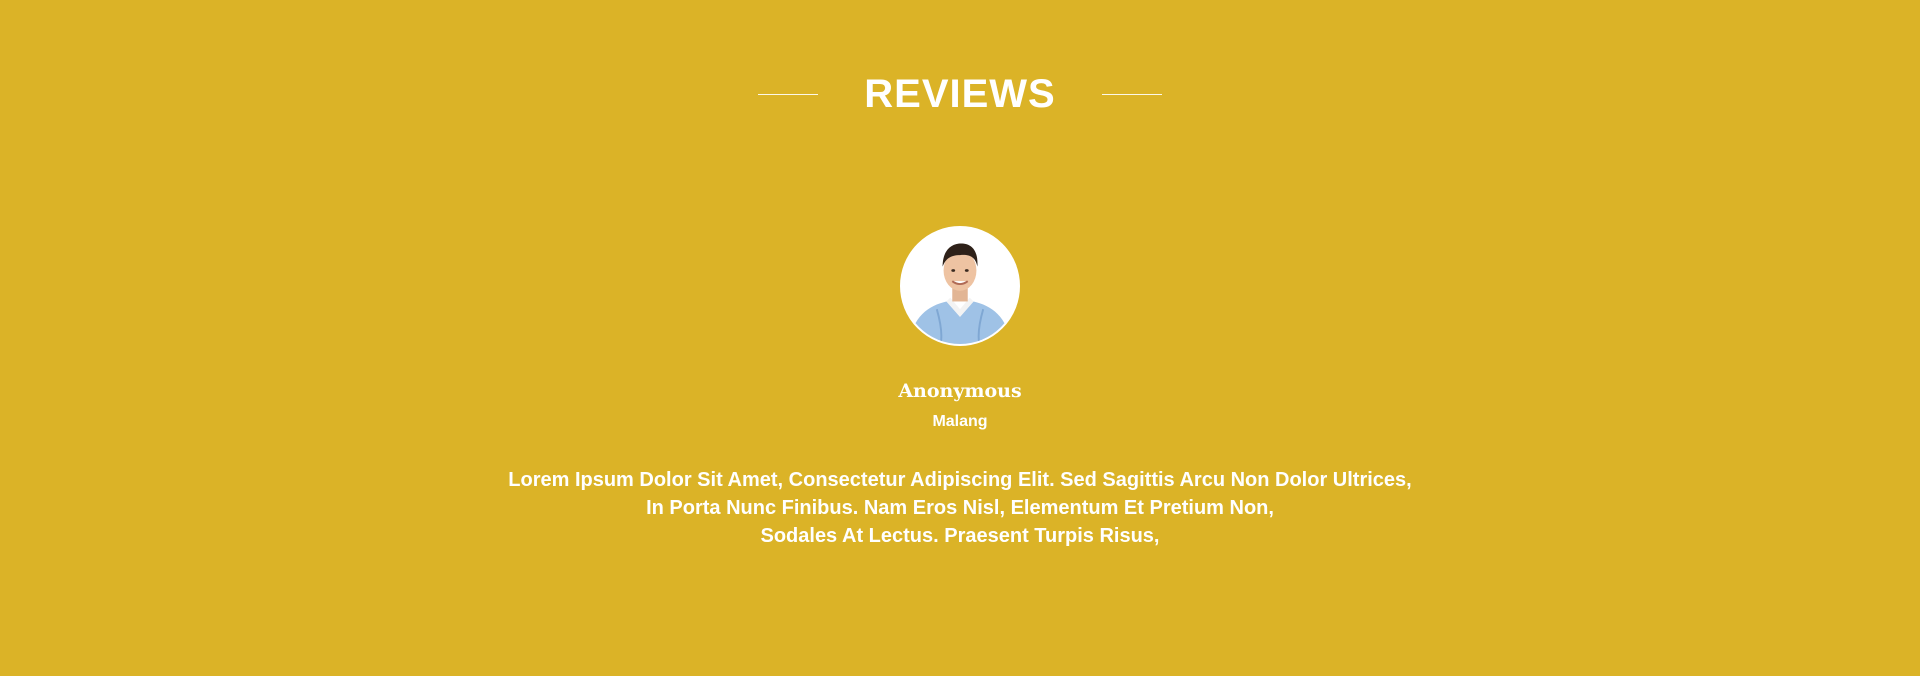 This screenshot has height=676, width=1920. I want to click on reviewer-photo-icon, so click(960, 286).